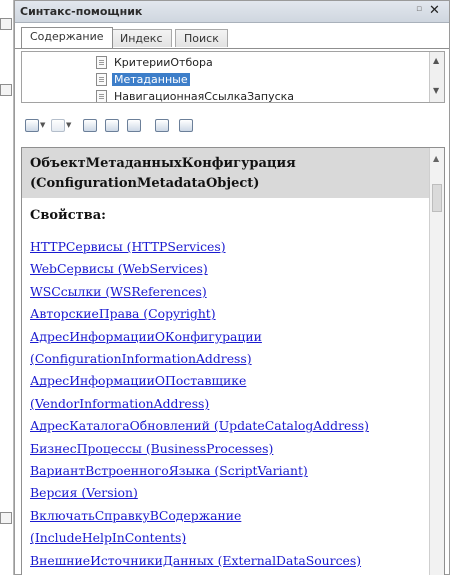 This screenshot has height=575, width=450. I want to click on tab-bar: Содержание Индекс Поиск, so click(232, 38).